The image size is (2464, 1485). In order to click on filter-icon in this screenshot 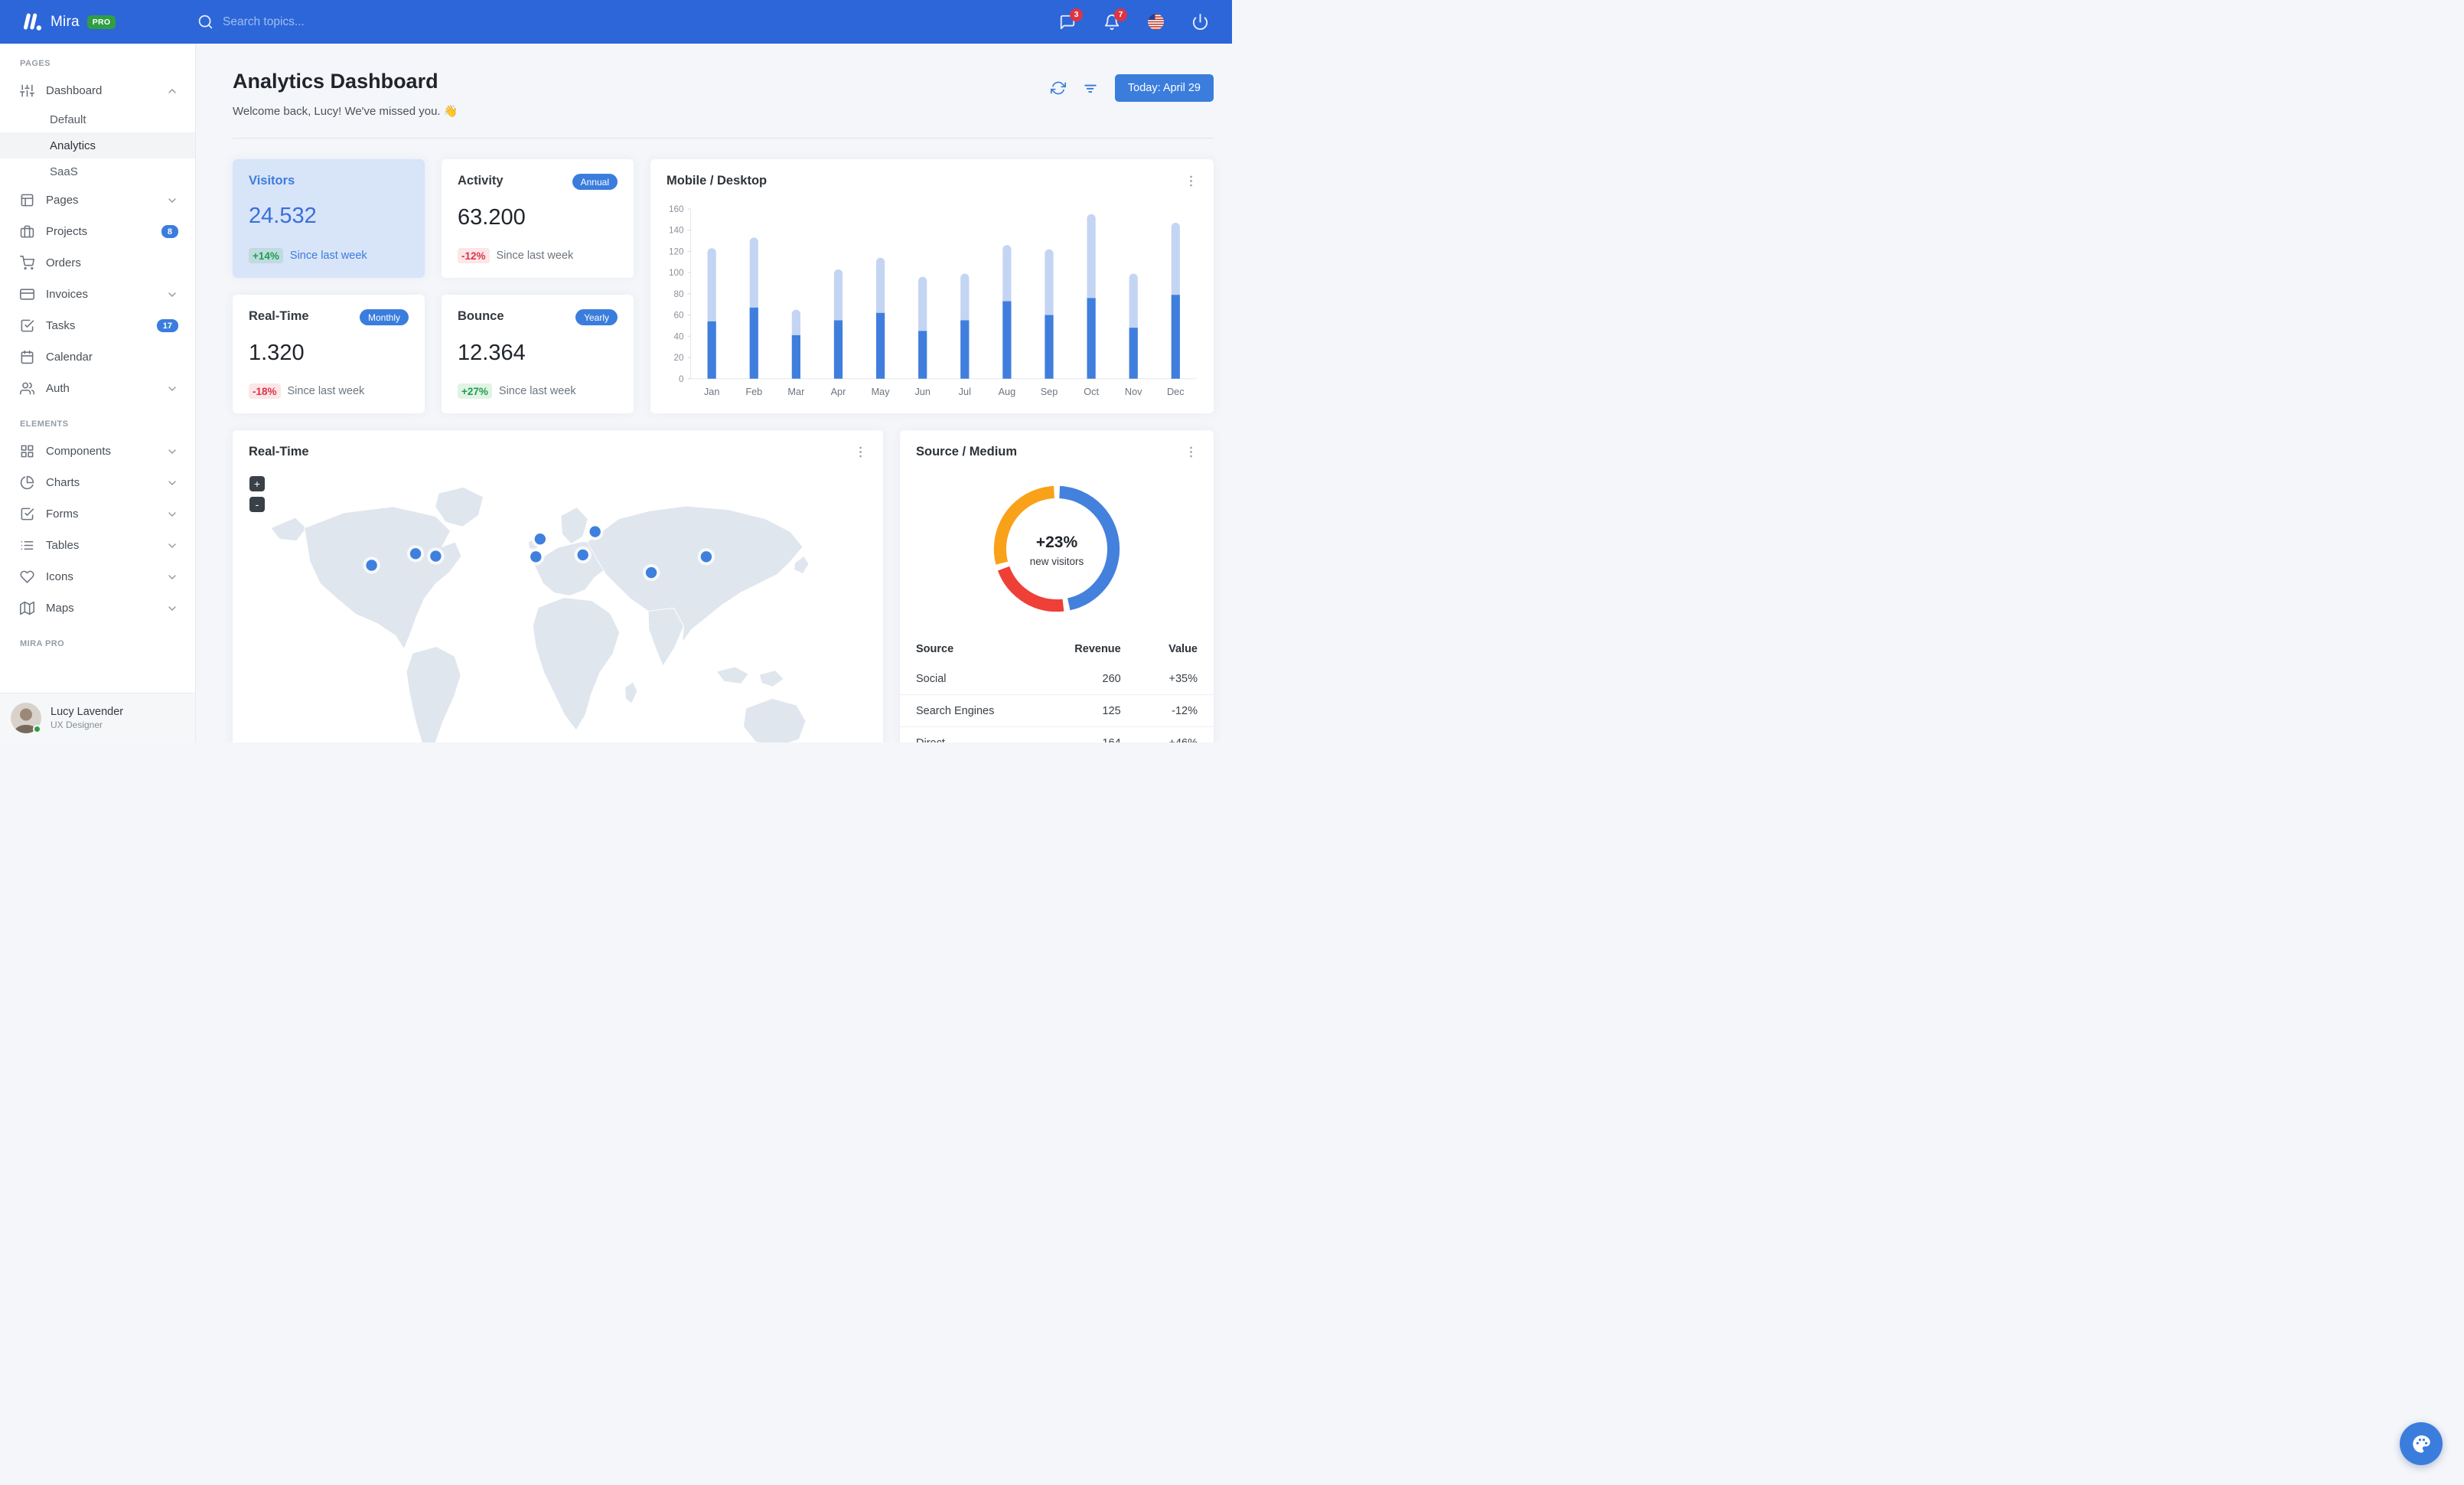, I will do `click(1090, 88)`.